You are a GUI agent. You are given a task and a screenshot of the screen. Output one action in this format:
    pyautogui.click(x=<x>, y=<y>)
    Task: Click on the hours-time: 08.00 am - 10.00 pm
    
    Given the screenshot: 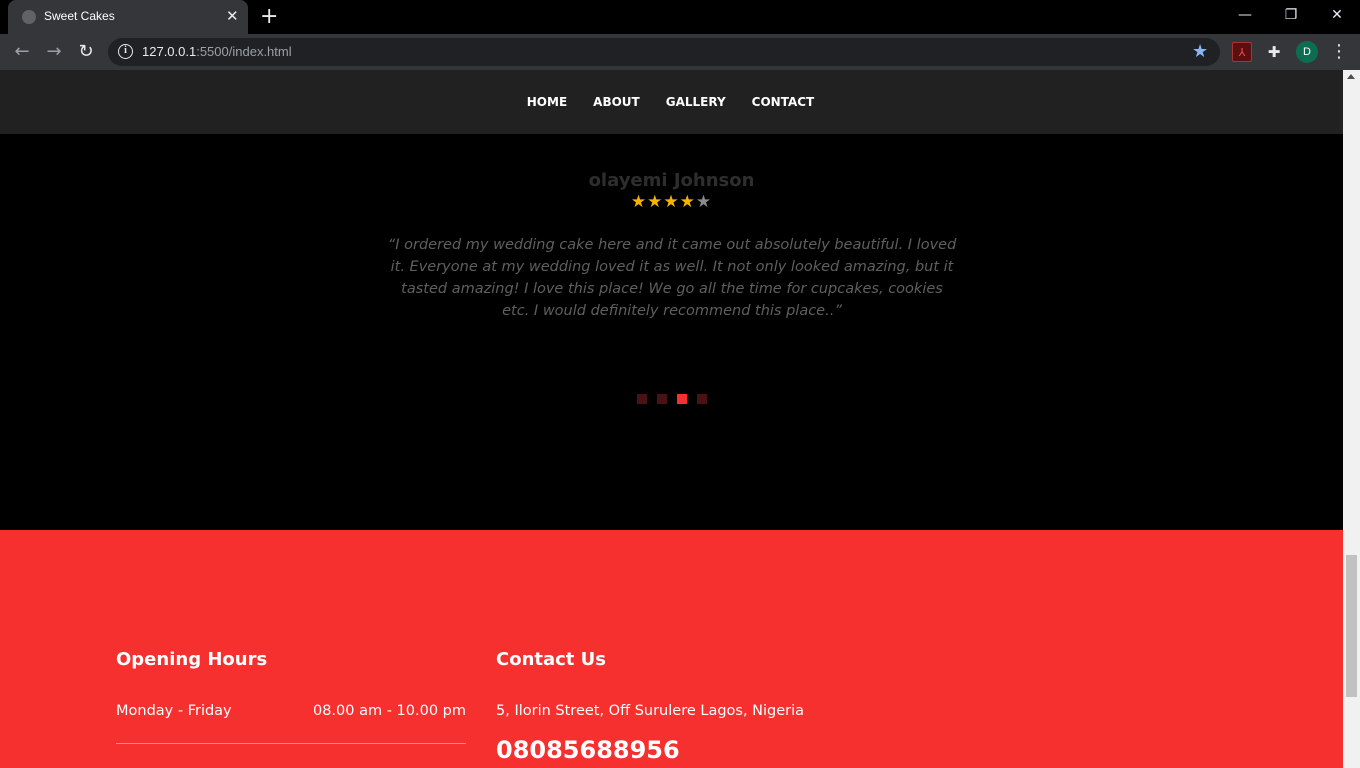 What is the action you would take?
    pyautogui.click(x=389, y=711)
    